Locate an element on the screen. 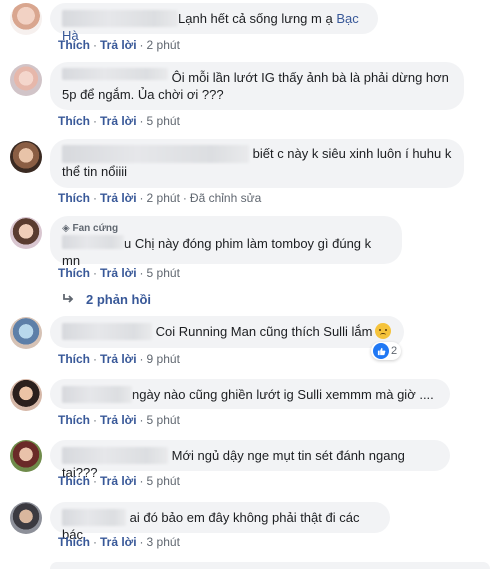 This screenshot has height=569, width=497. comment-bubble: Lạnh hết cả sống lưng m ạ Bạc Hà is located at coordinates (214, 23).